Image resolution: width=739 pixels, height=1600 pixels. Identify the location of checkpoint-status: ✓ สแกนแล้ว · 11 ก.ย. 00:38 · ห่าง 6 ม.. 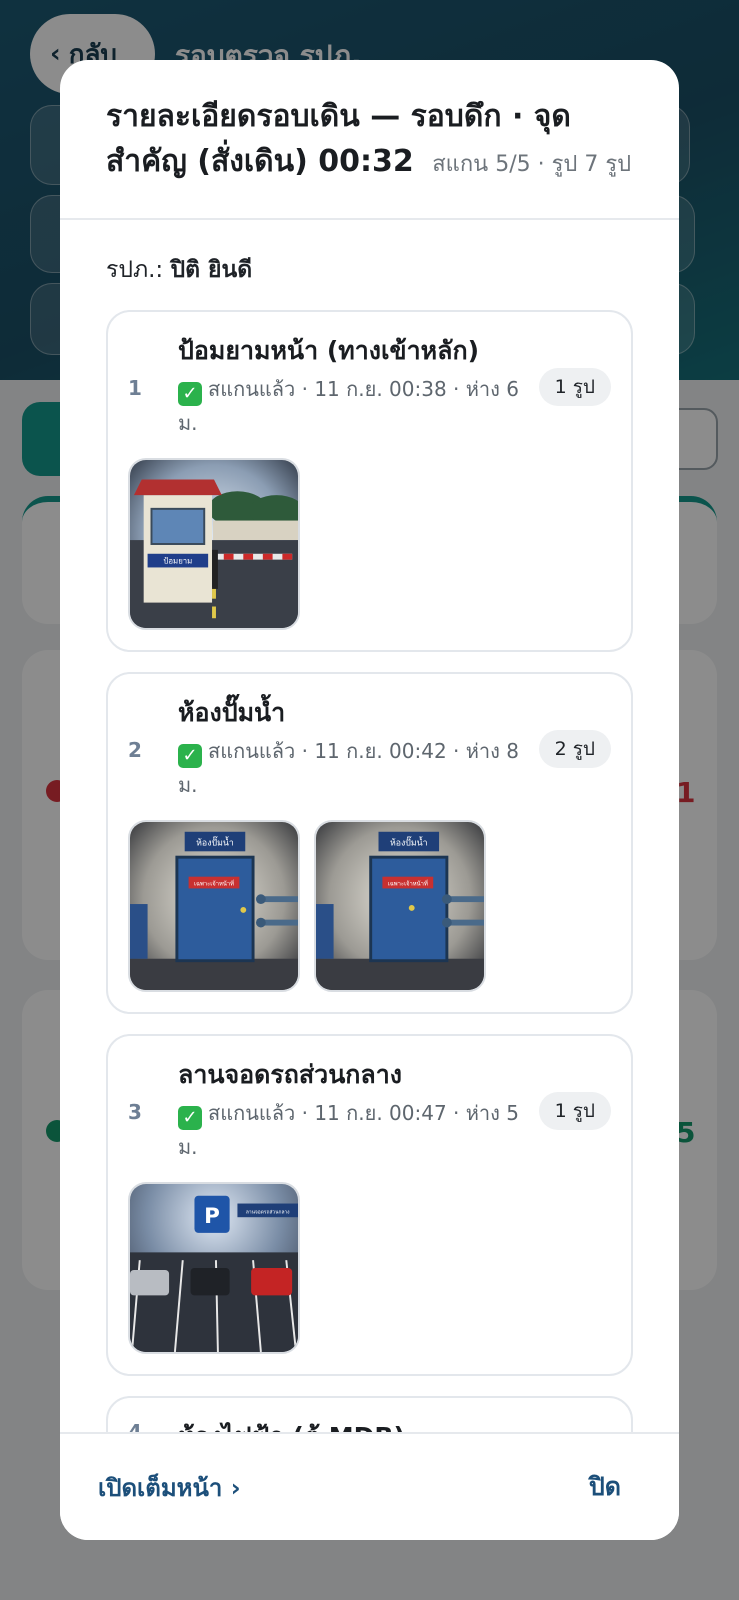
(358, 406).